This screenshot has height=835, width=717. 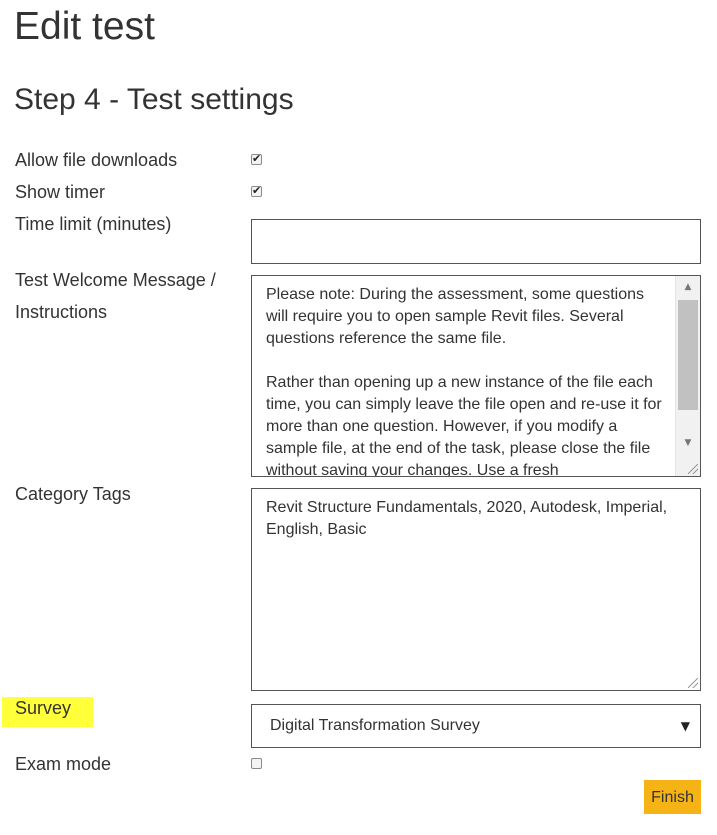 What do you see at coordinates (256, 763) in the screenshot?
I see `exam-mode-checkbox` at bounding box center [256, 763].